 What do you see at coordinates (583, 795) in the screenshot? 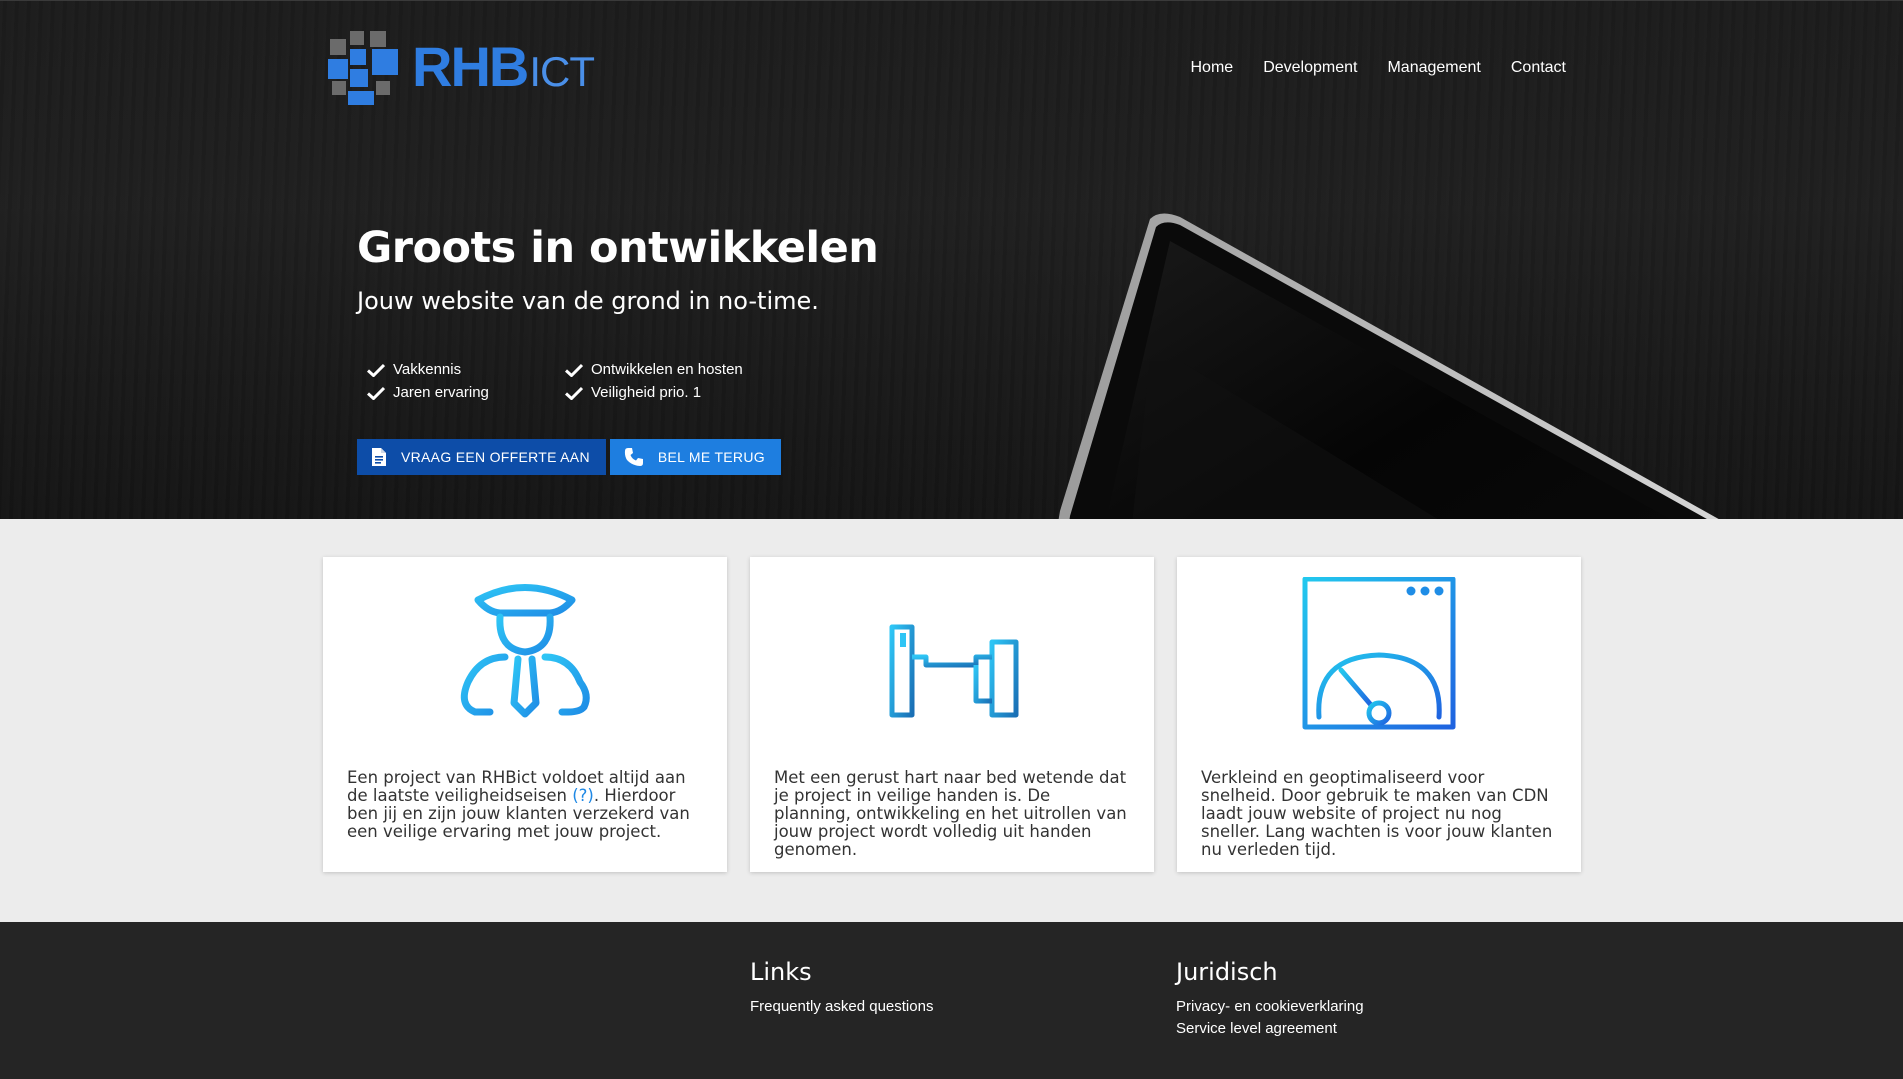
I see `security-info-link: (?)` at bounding box center [583, 795].